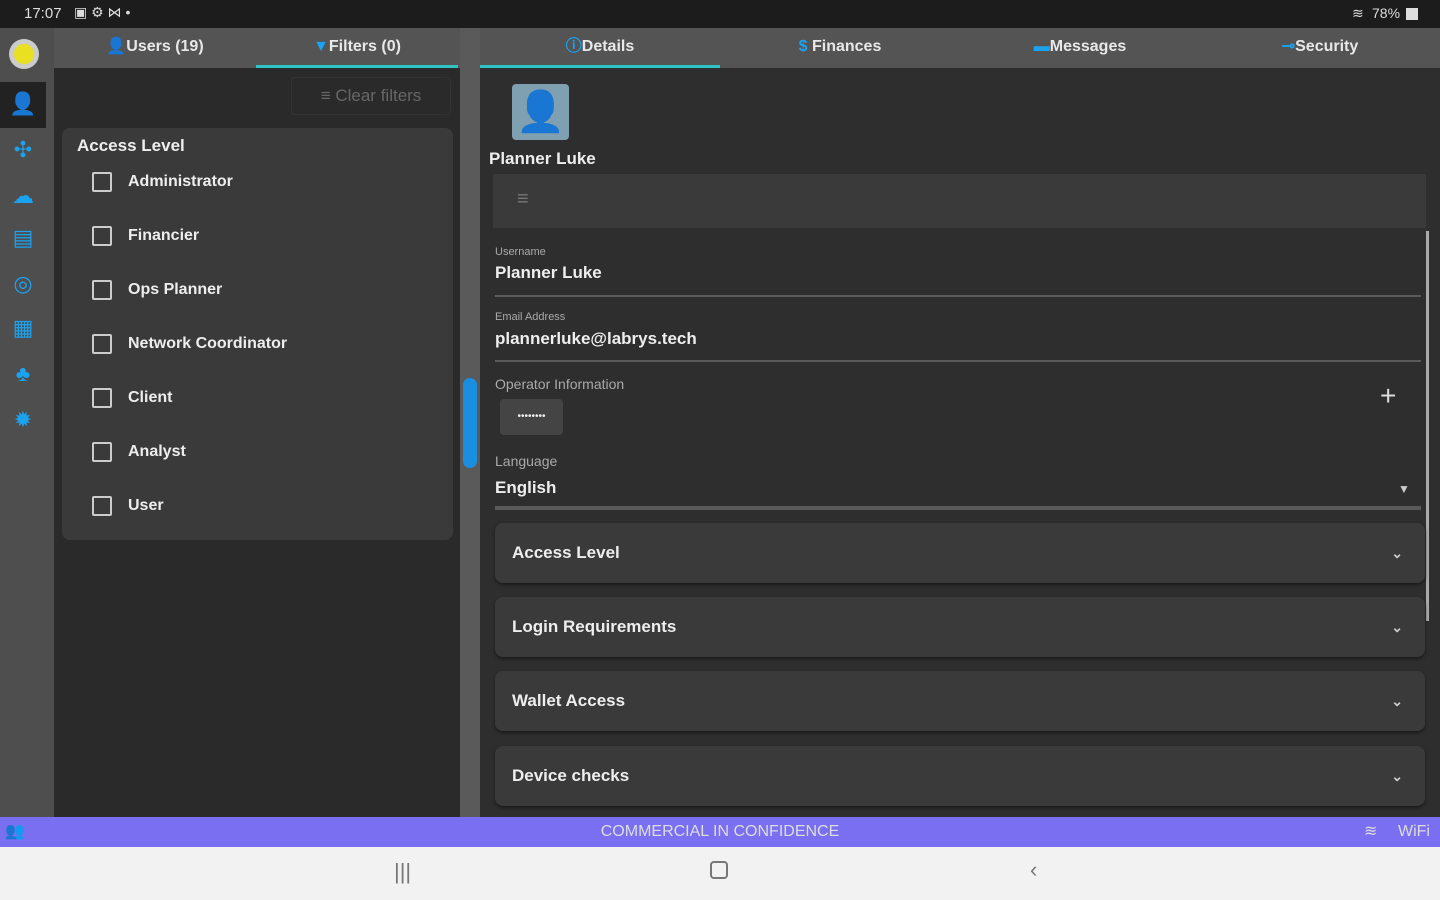 This screenshot has width=1440, height=900. Describe the element at coordinates (1386, 13) in the screenshot. I see `battery-level: 78%` at that location.